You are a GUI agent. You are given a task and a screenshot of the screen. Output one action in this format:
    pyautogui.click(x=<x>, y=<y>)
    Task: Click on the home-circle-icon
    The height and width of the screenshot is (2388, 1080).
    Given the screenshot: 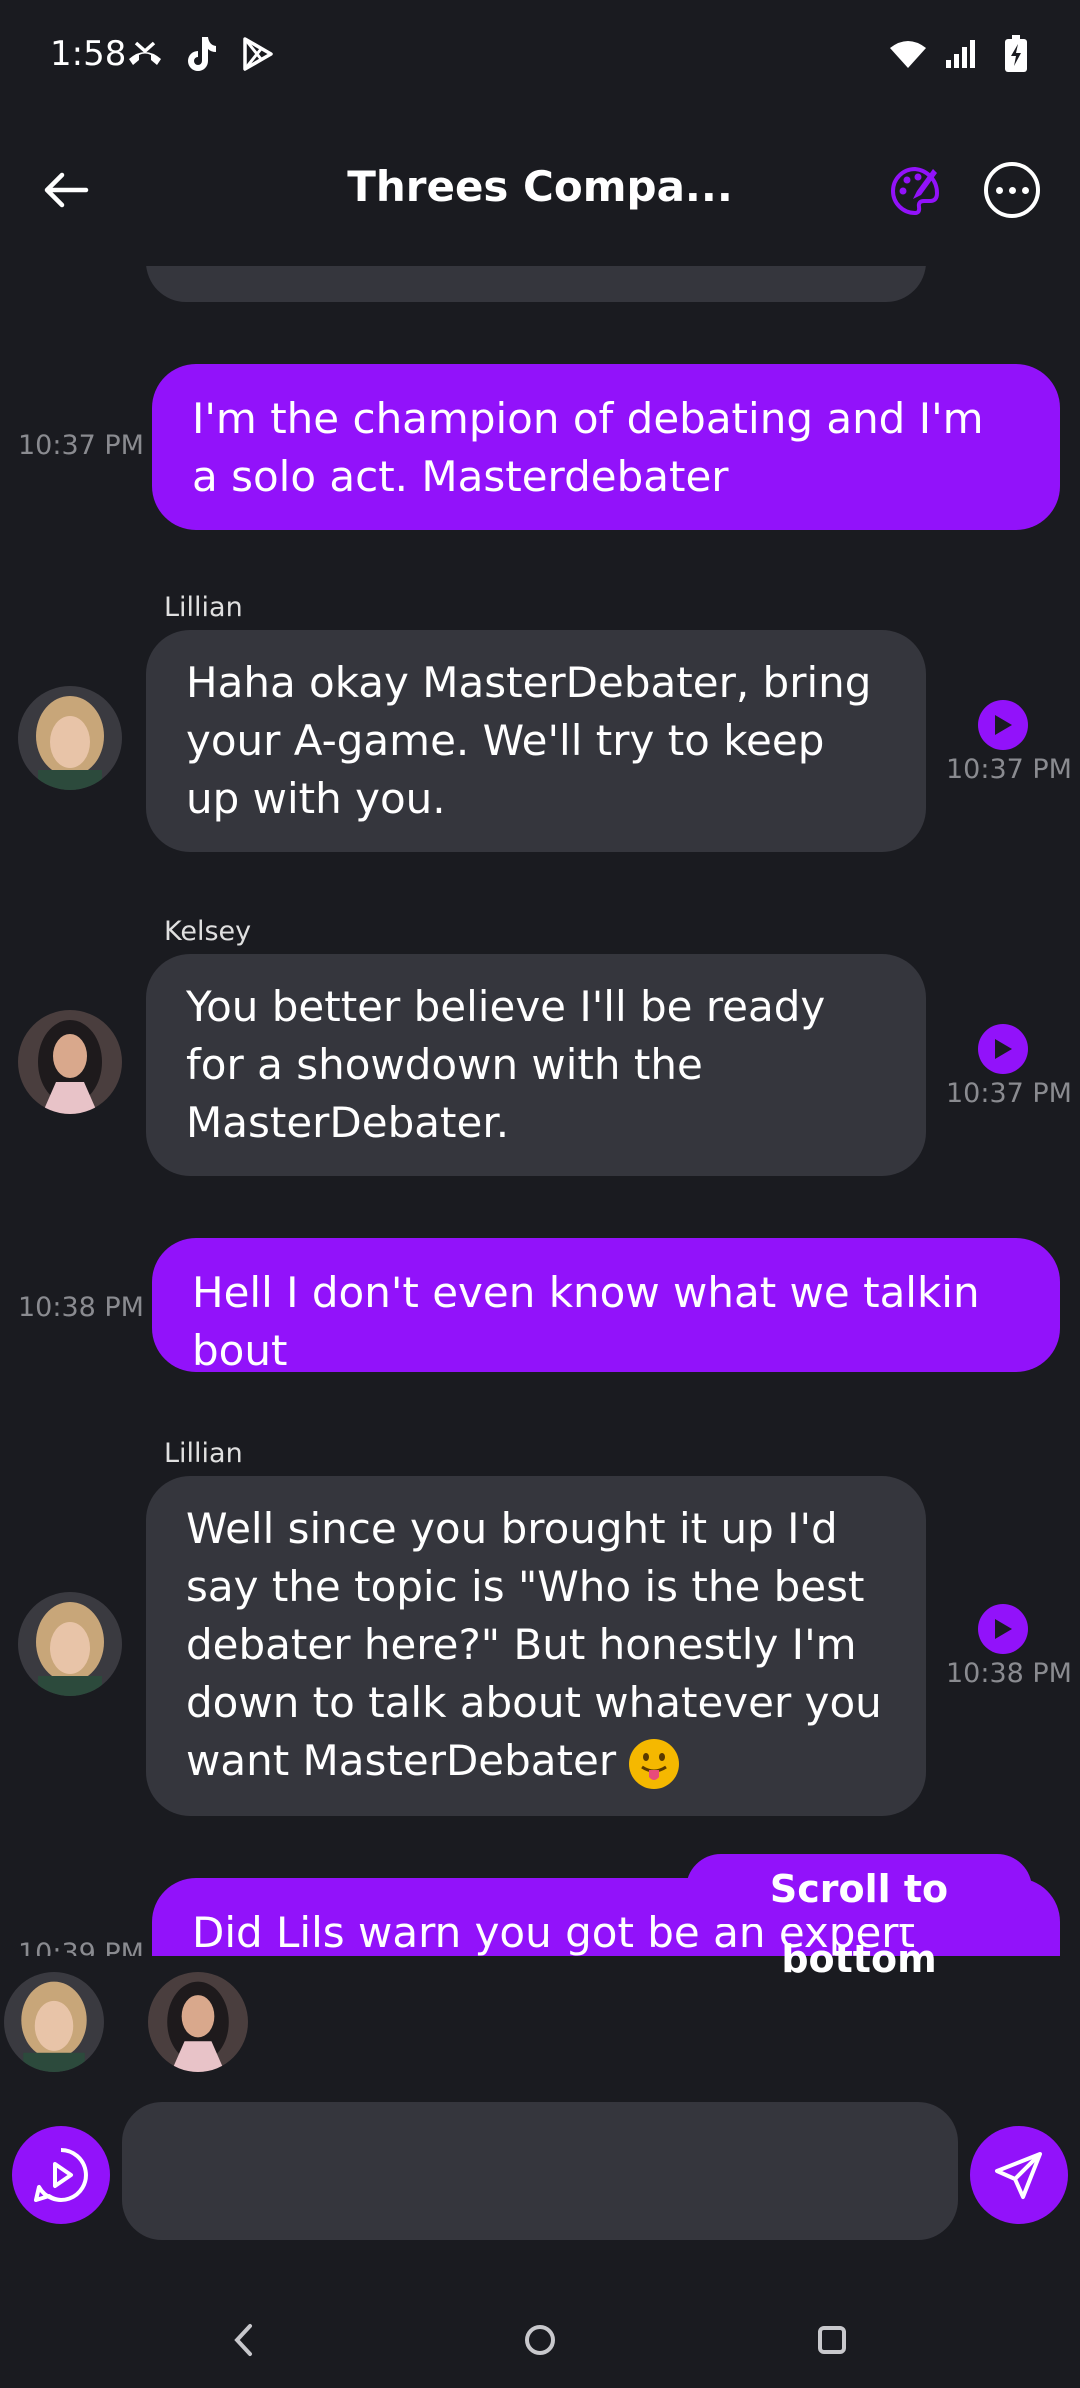 What is the action you would take?
    pyautogui.click(x=540, y=2340)
    